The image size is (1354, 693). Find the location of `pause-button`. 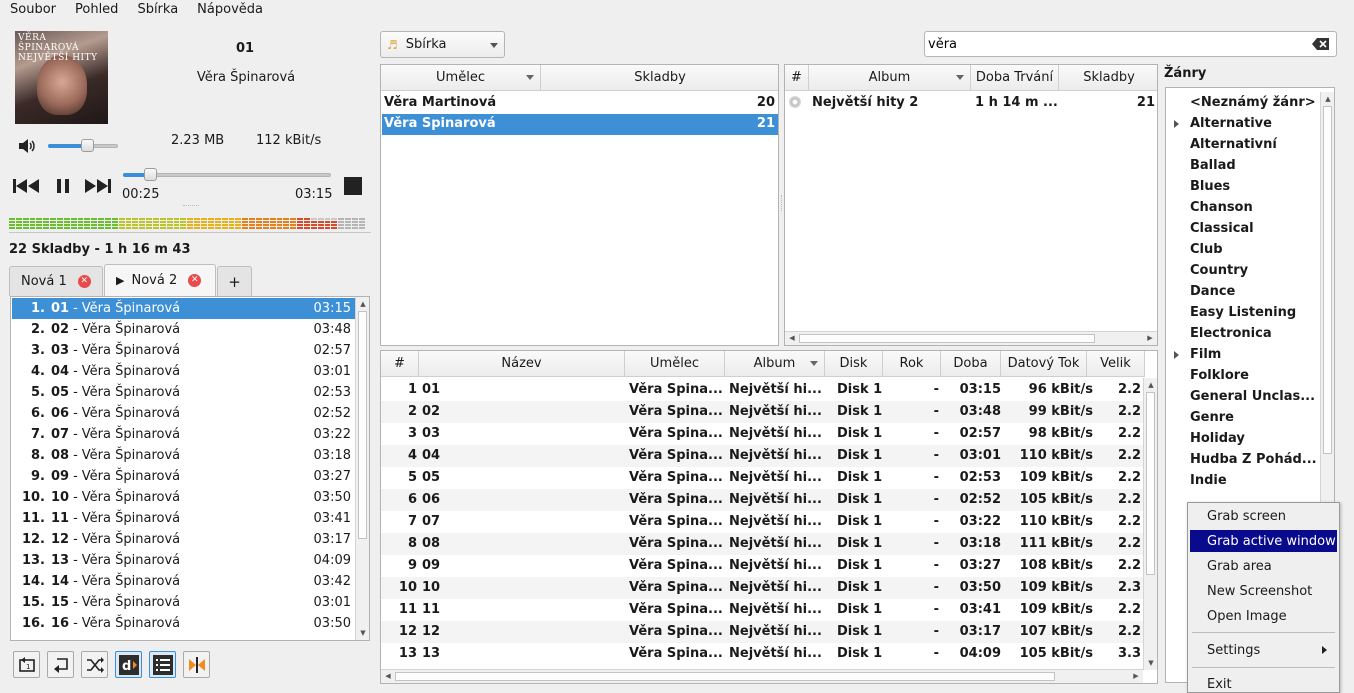

pause-button is located at coordinates (63, 186).